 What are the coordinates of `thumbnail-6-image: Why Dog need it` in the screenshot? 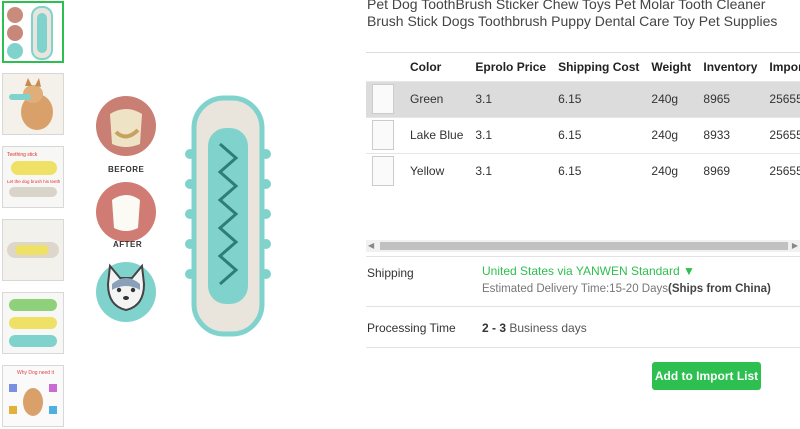 It's located at (33, 396).